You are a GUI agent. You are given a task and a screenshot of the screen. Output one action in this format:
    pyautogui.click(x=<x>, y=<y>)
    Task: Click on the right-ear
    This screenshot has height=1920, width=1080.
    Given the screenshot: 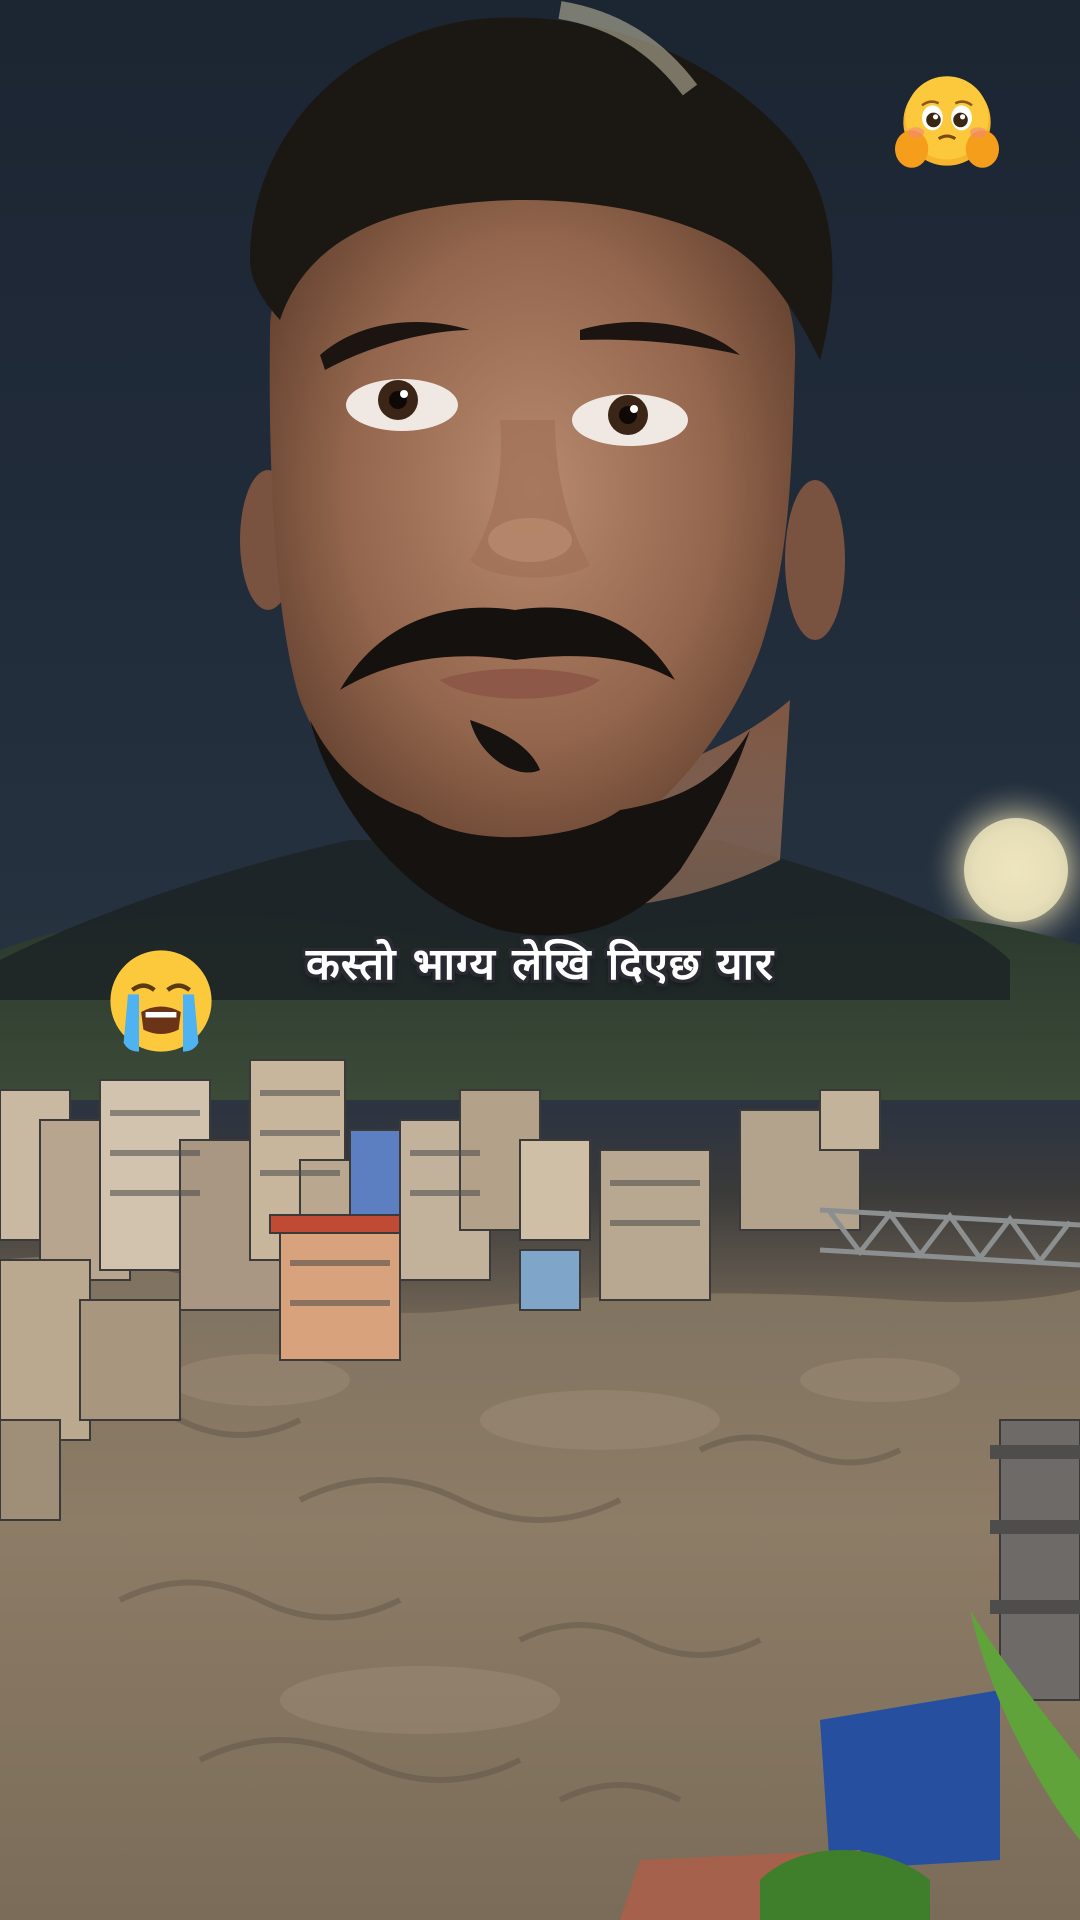 What is the action you would take?
    pyautogui.click(x=815, y=560)
    